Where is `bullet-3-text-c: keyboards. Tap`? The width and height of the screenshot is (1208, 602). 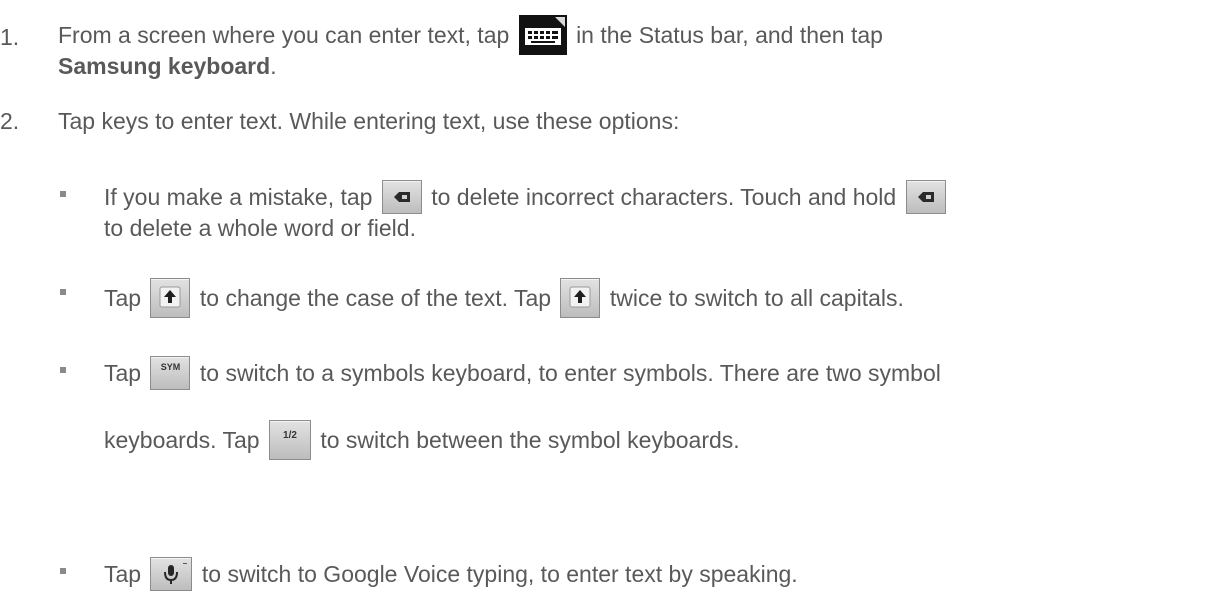
bullet-3-text-c: keyboards. Tap is located at coordinates (182, 440).